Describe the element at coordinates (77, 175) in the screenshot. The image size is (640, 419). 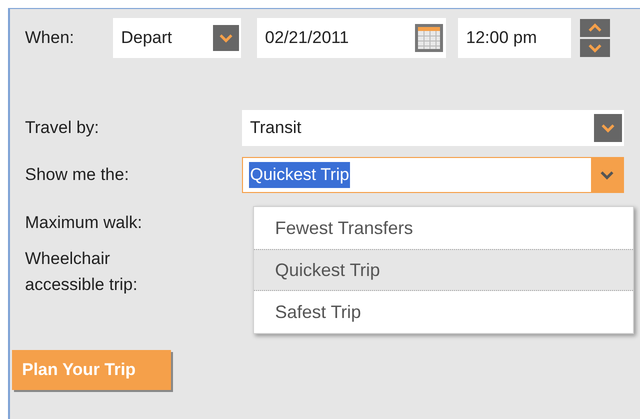
I see `show-me-label: Show me the:` at that location.